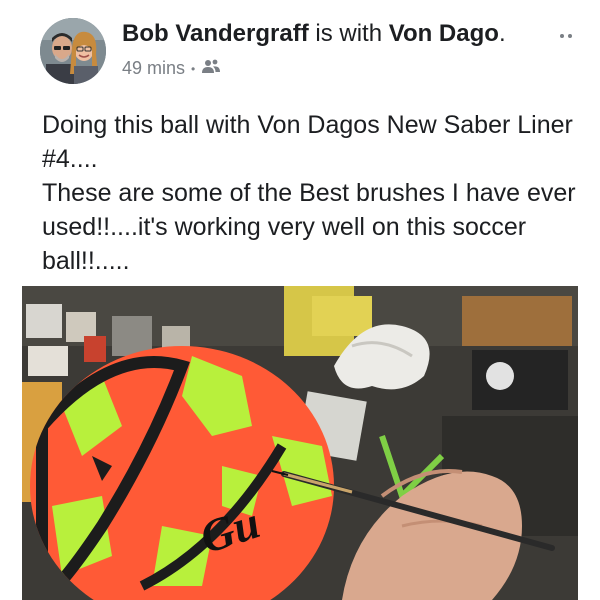 This screenshot has height=600, width=600. I want to click on post-meta: 49 mins •, so click(171, 68).